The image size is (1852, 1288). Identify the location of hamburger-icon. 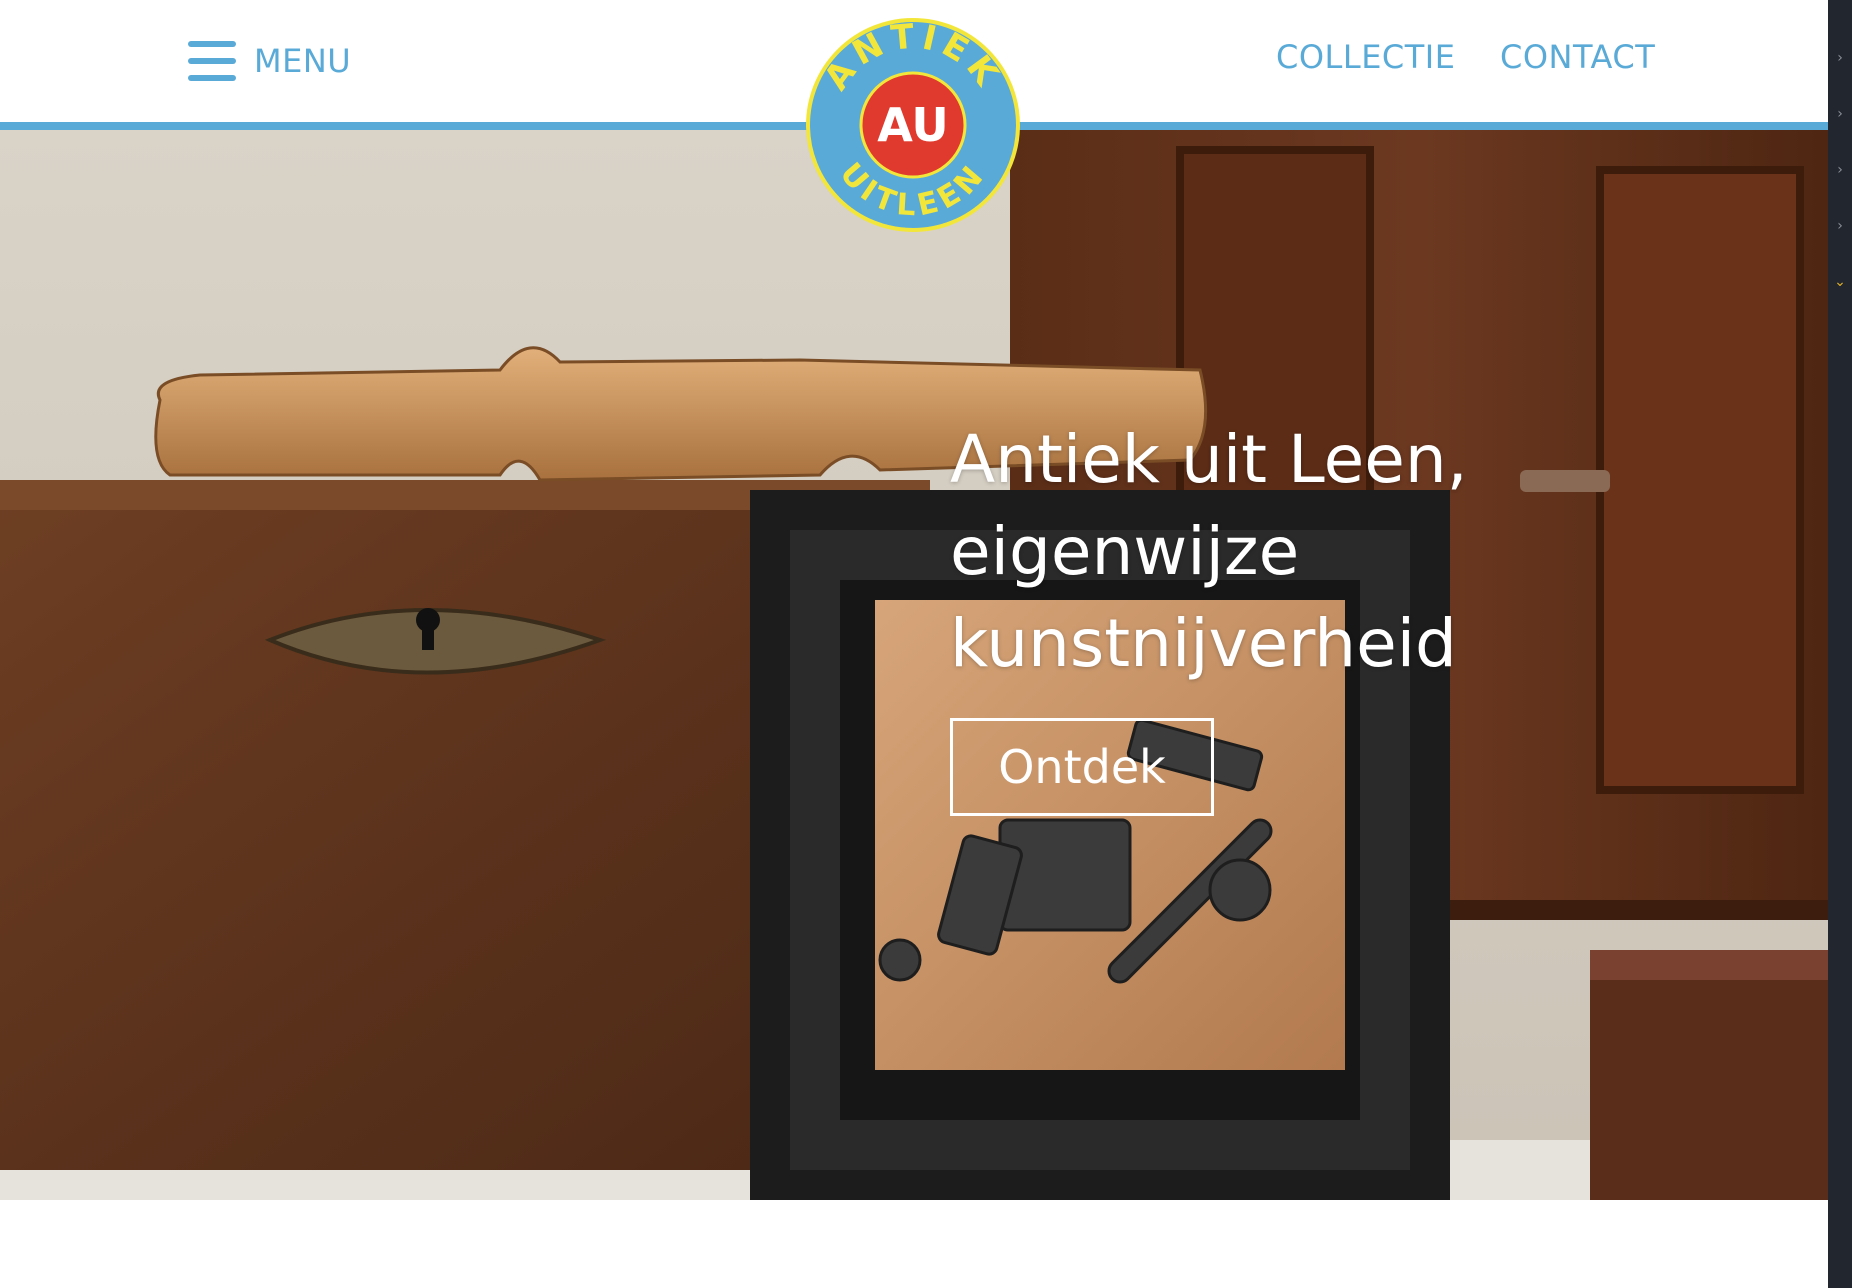
(212, 61).